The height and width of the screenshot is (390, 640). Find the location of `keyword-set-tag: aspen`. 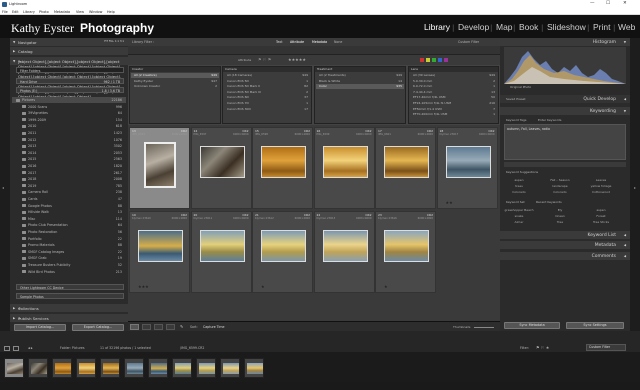

keyword-set-tag: aspen is located at coordinates (601, 210).